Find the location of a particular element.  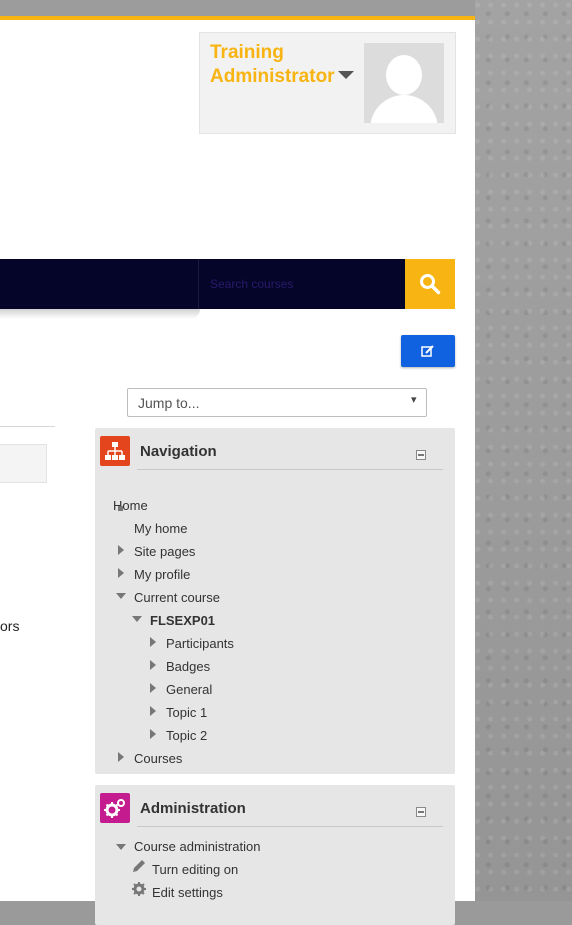

nav-item-course-code: FLSEXP01 is located at coordinates (182, 620).